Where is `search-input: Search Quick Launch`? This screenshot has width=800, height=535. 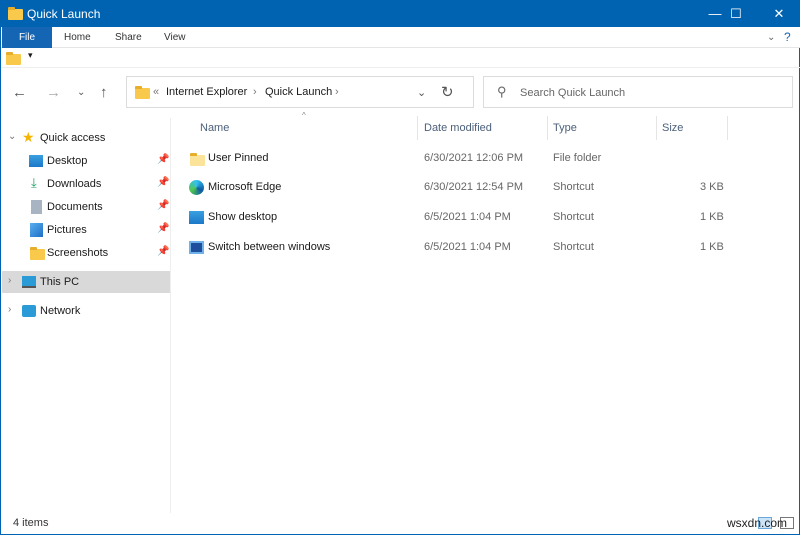
search-input: Search Quick Launch is located at coordinates (572, 93).